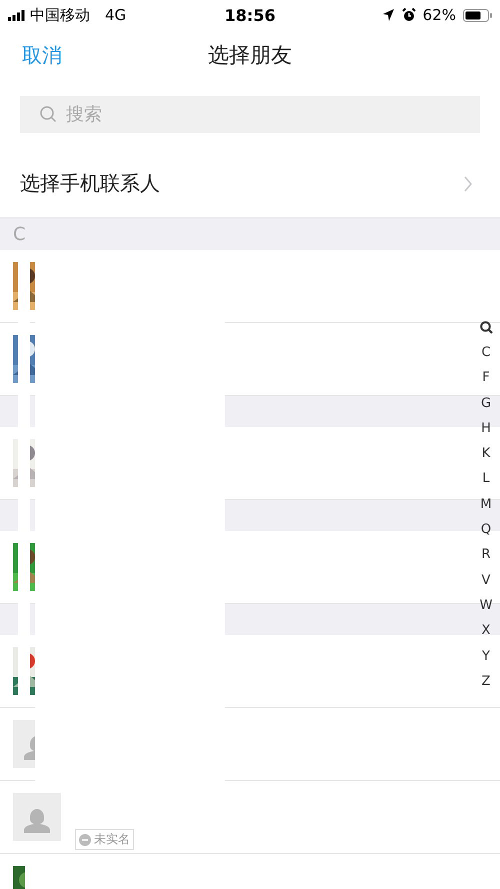  What do you see at coordinates (486, 656) in the screenshot?
I see `index-letter: Y` at bounding box center [486, 656].